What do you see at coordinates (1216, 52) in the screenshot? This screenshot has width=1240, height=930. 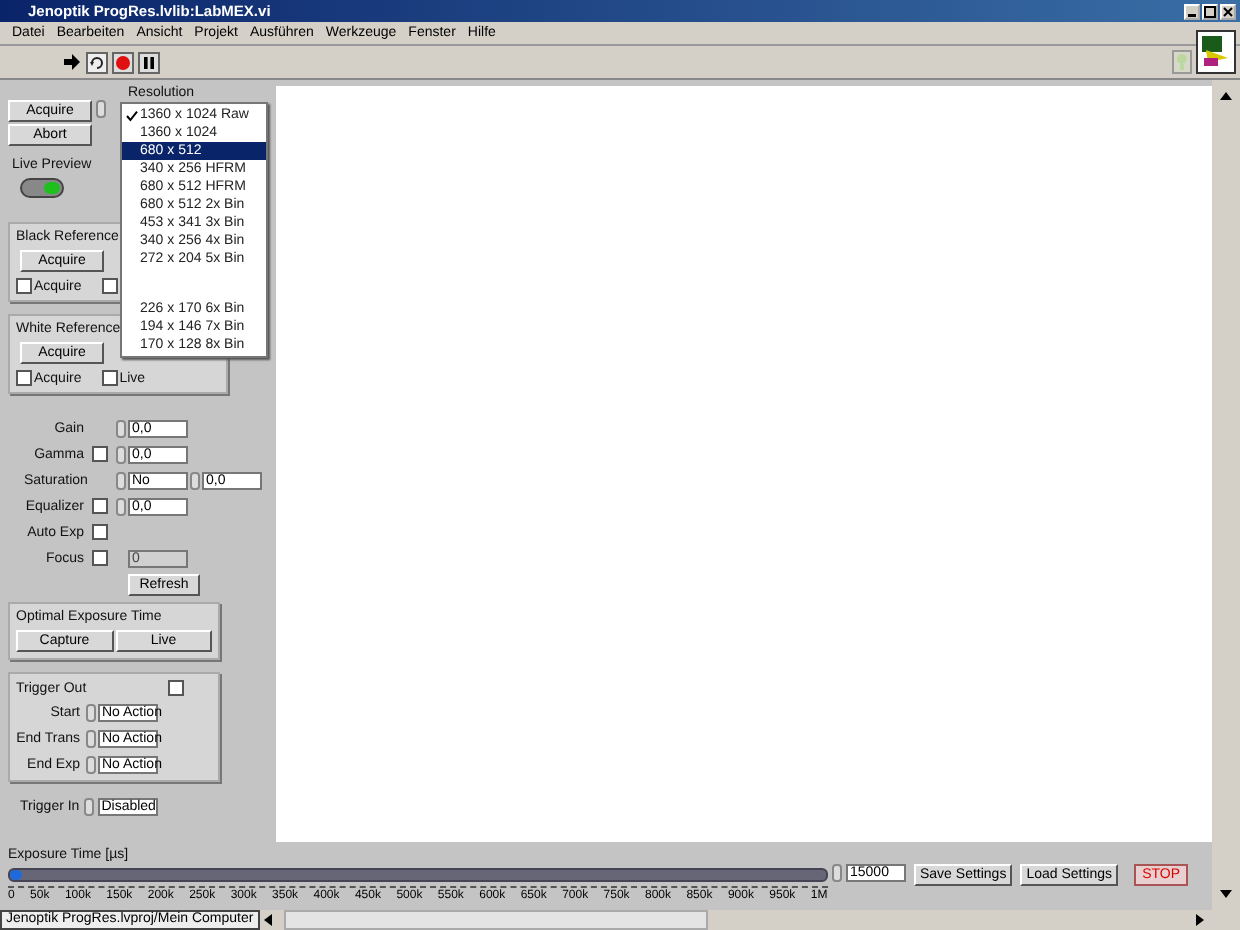 I see `vi-icon` at bounding box center [1216, 52].